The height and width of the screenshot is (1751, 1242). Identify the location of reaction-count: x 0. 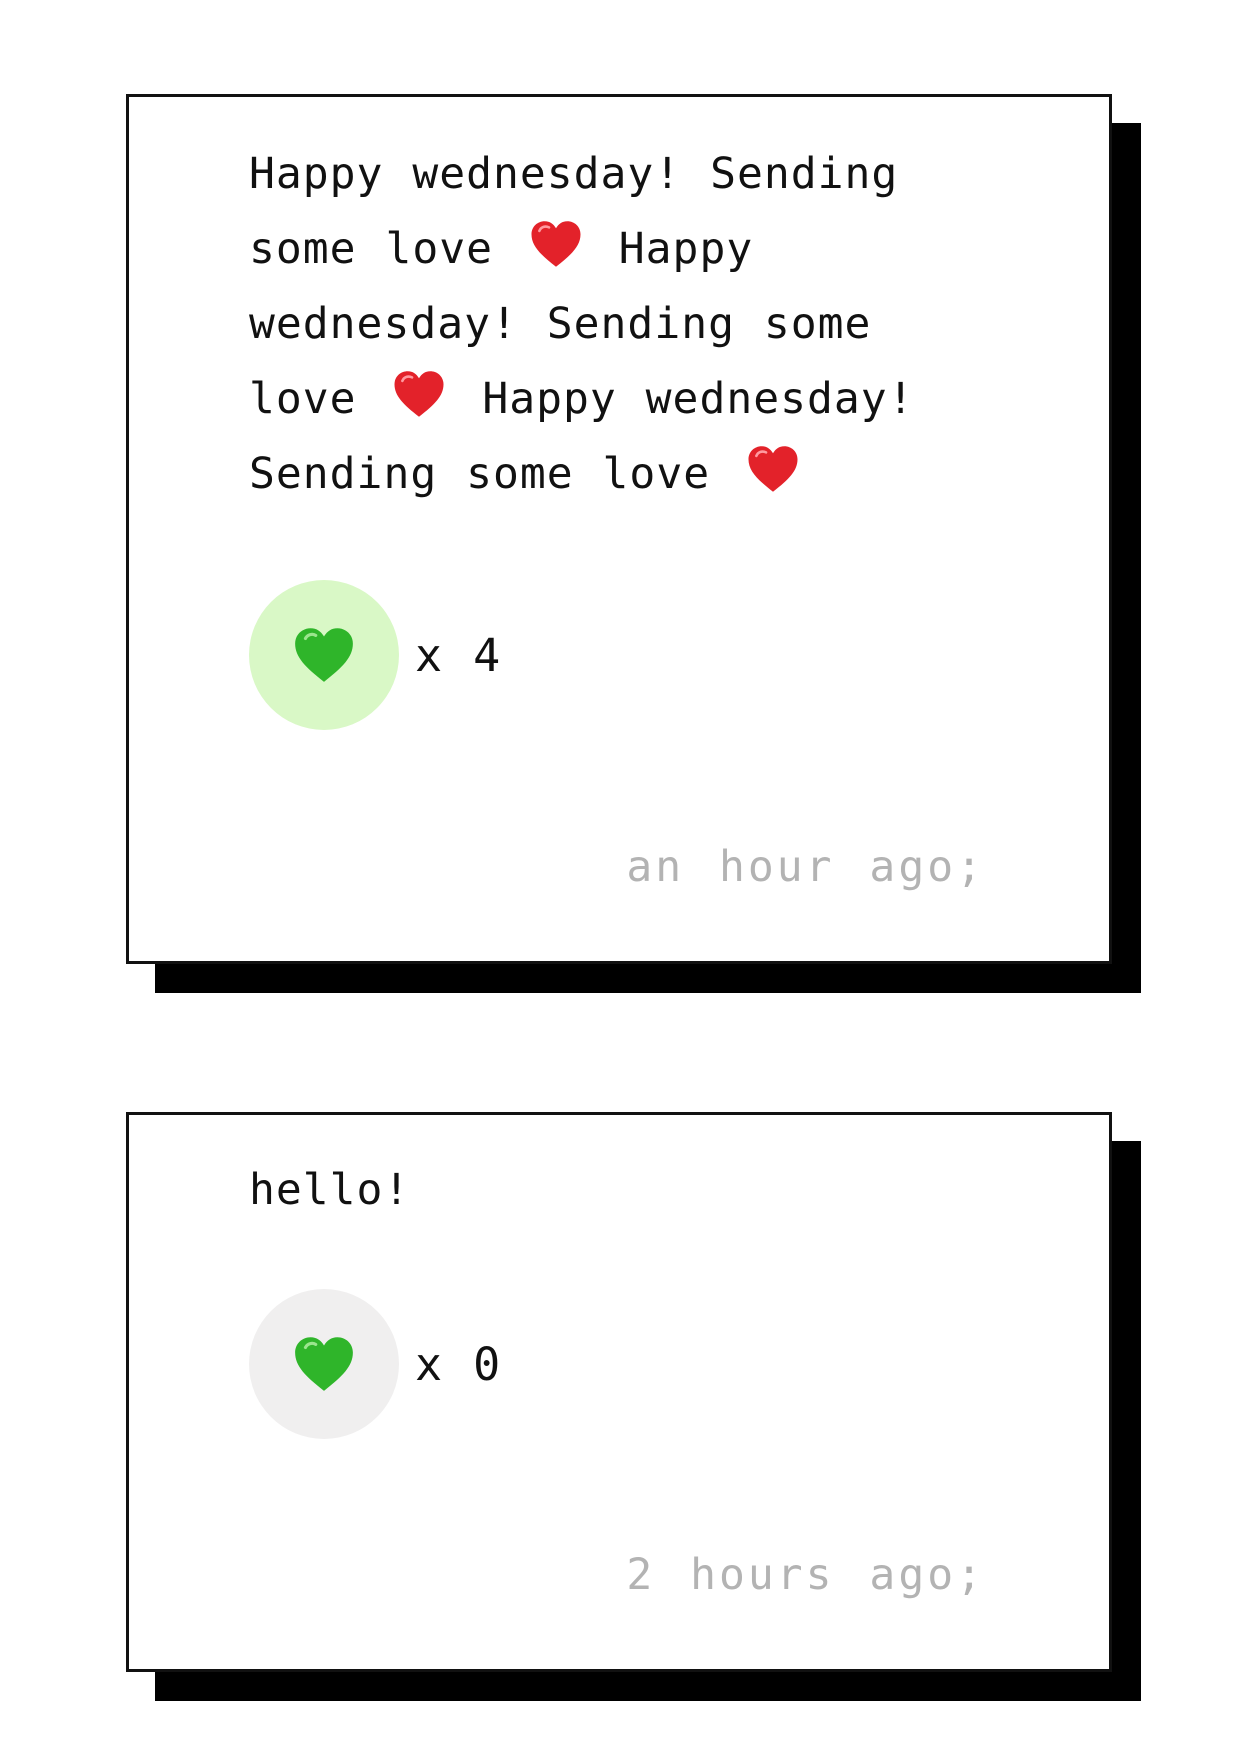
(459, 1364).